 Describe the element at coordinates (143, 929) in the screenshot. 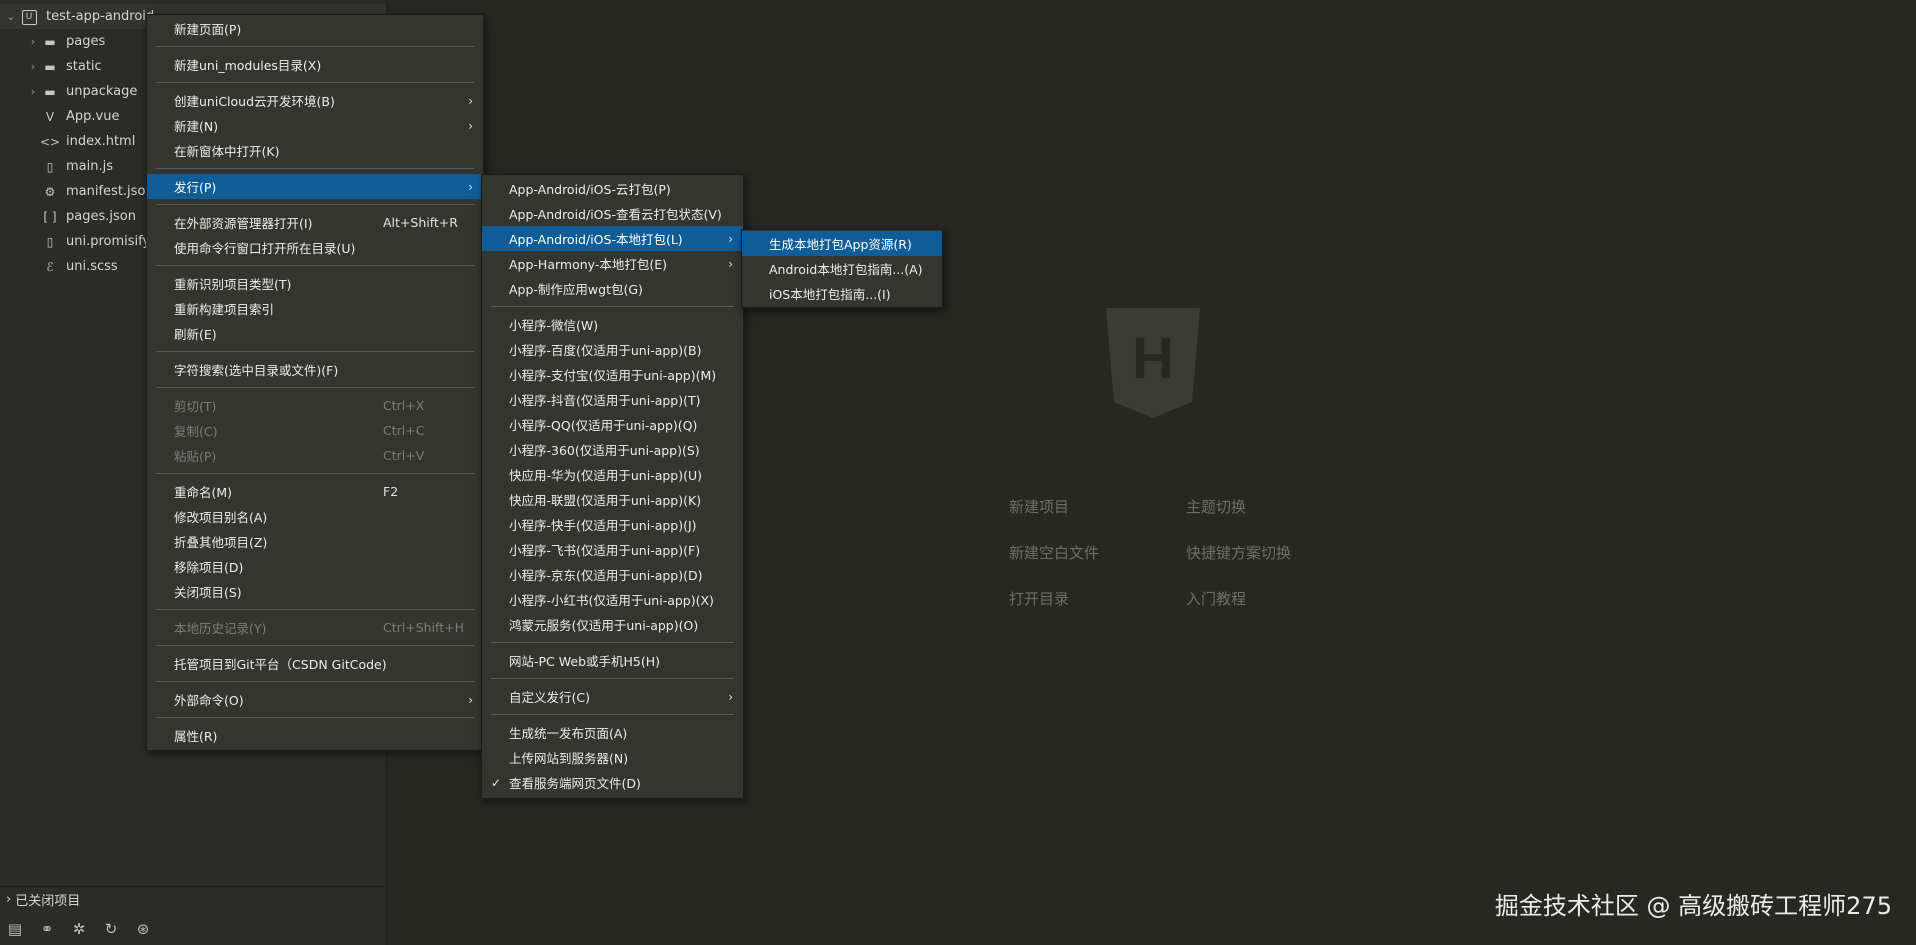

I see `plugin-icon: ⊛` at that location.